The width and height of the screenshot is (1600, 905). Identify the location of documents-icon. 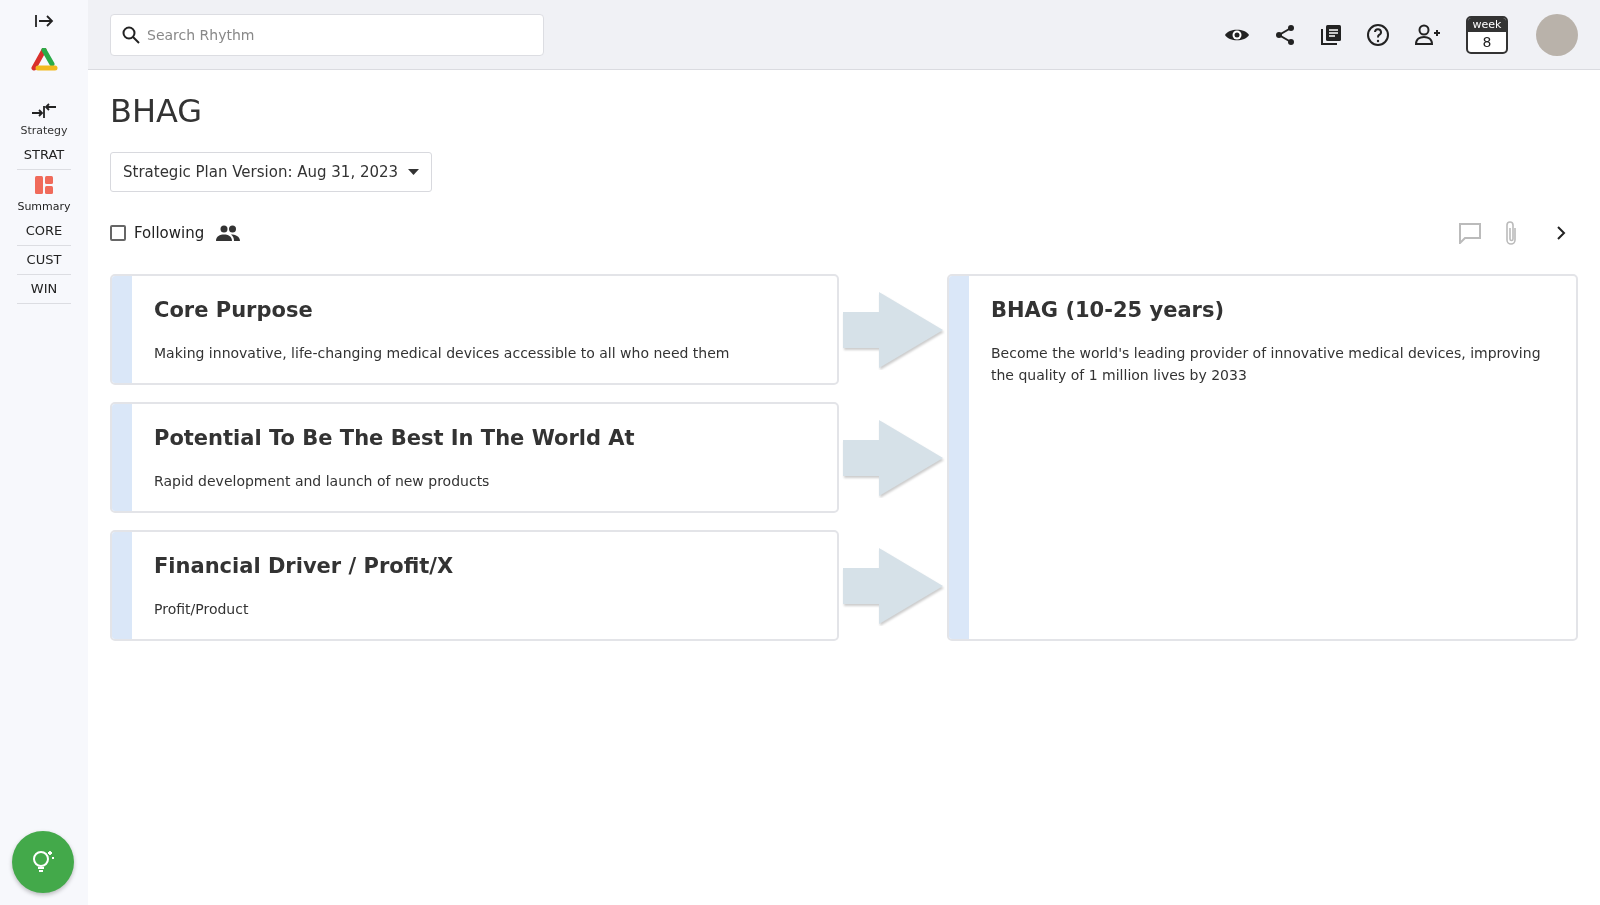
(1331, 34).